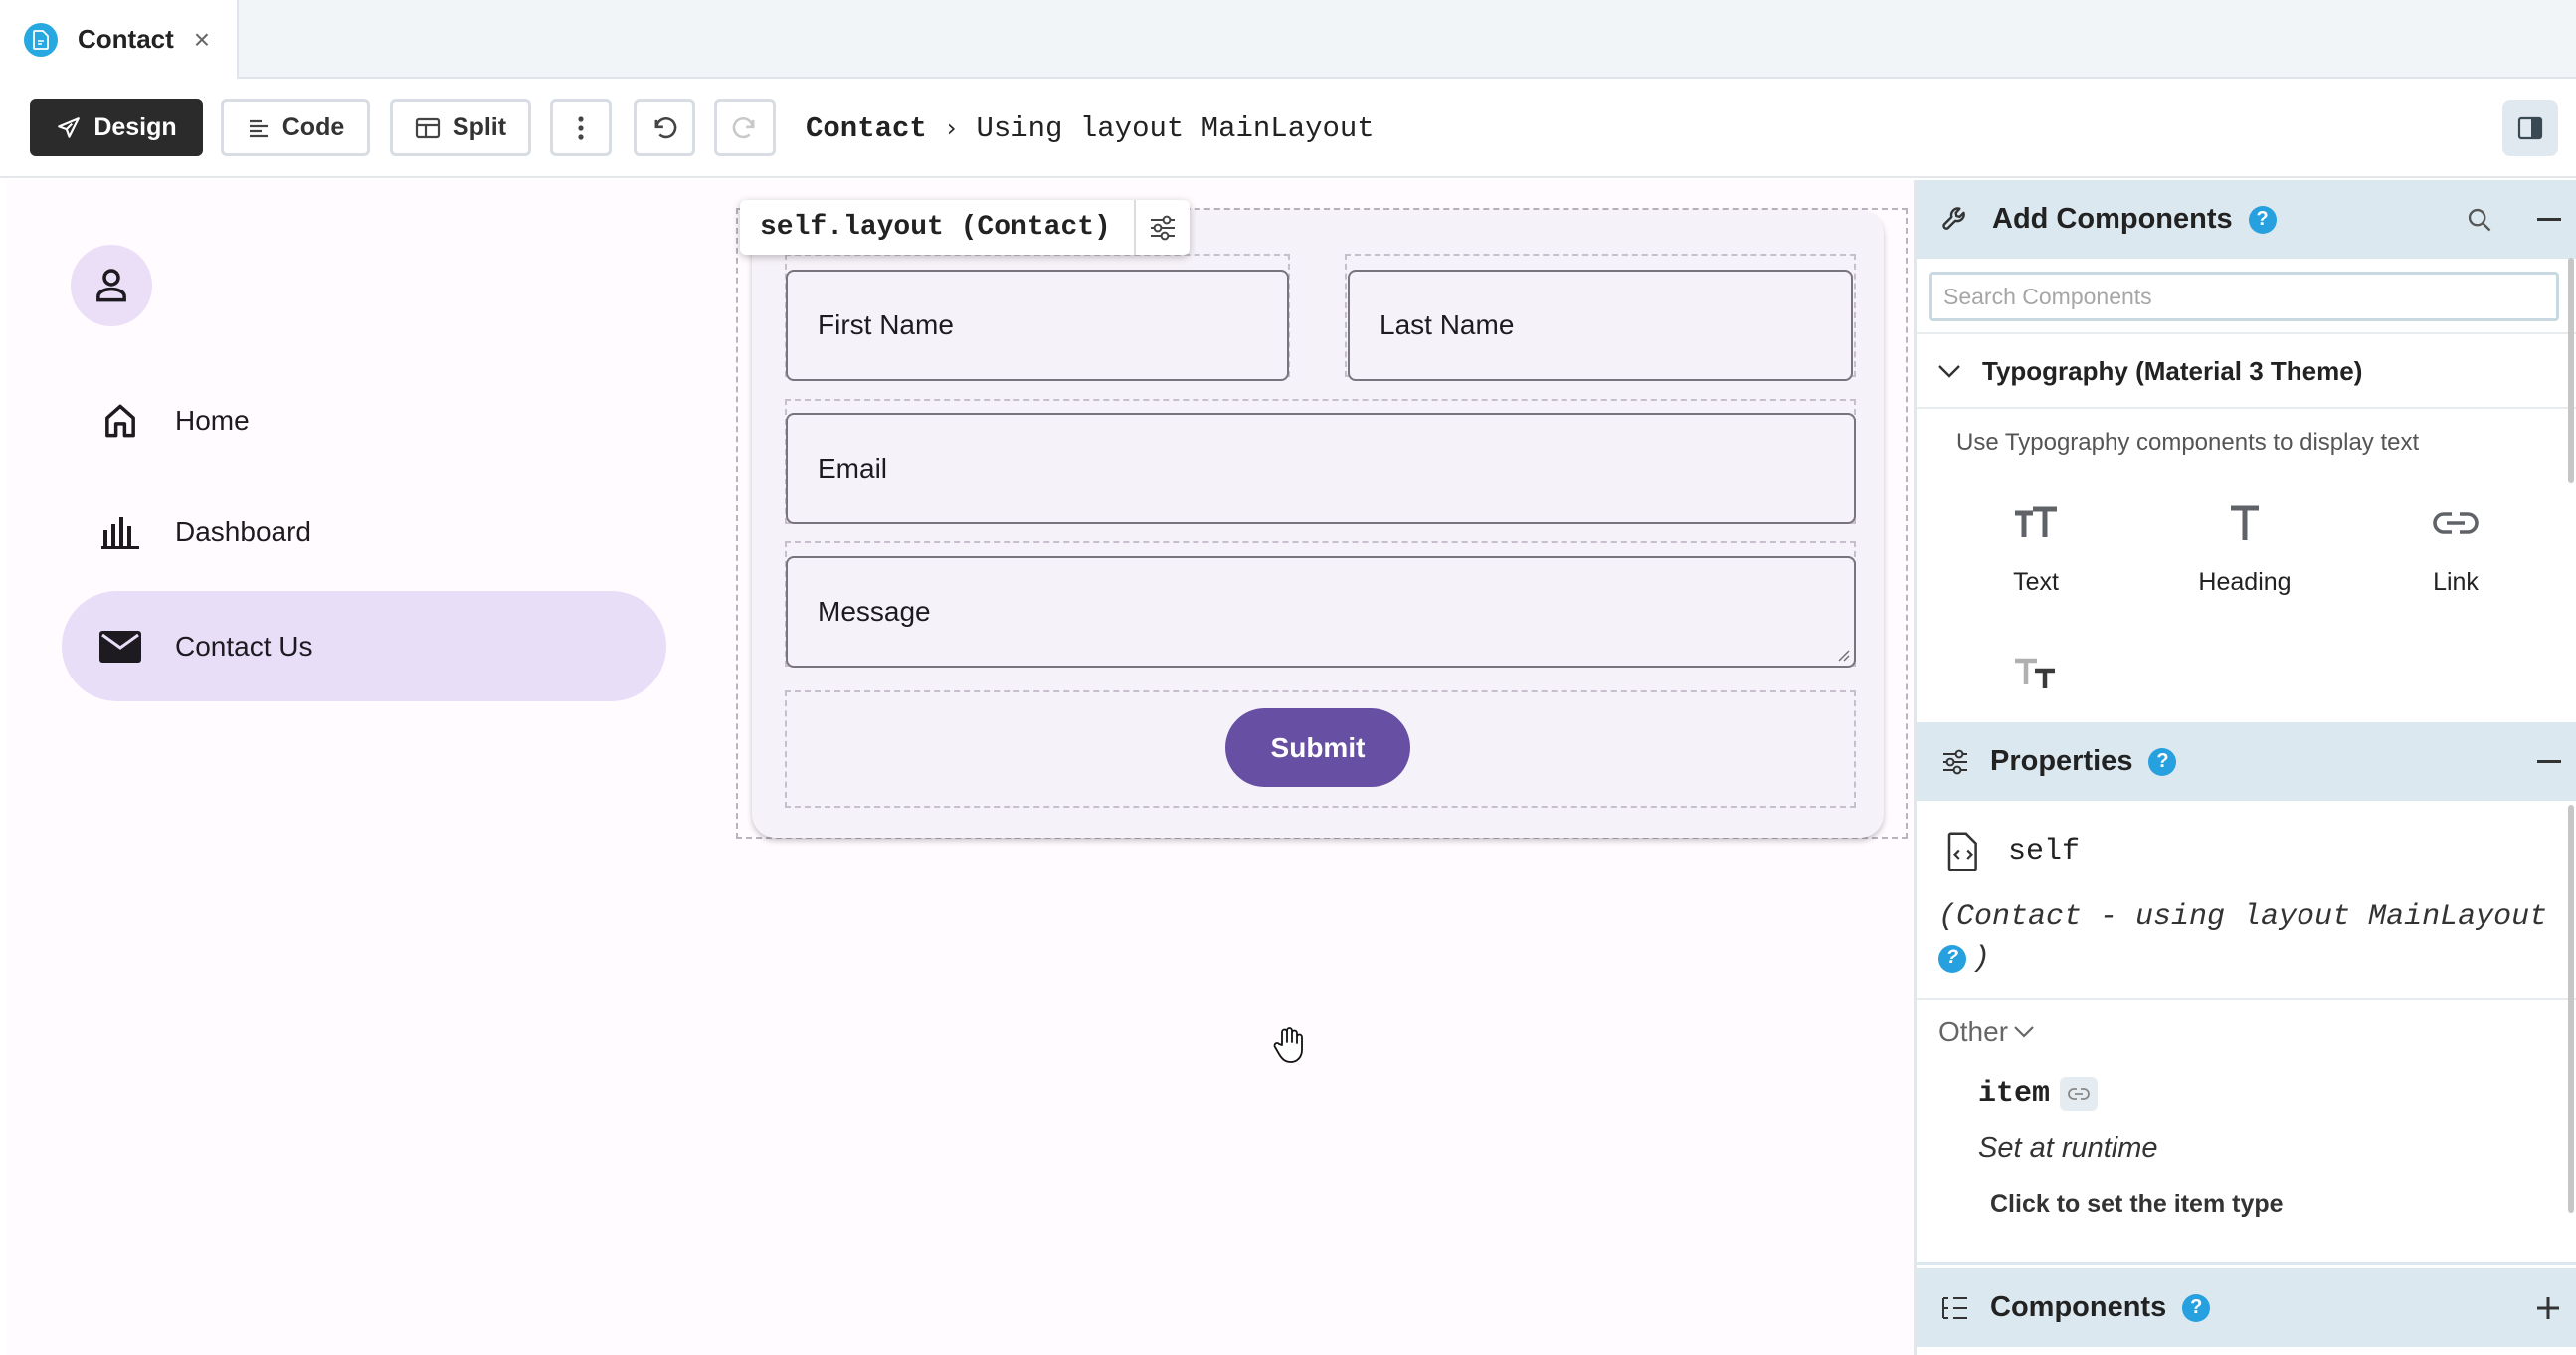 The height and width of the screenshot is (1355, 2576). I want to click on nav-item-label: Contact Us, so click(244, 646).